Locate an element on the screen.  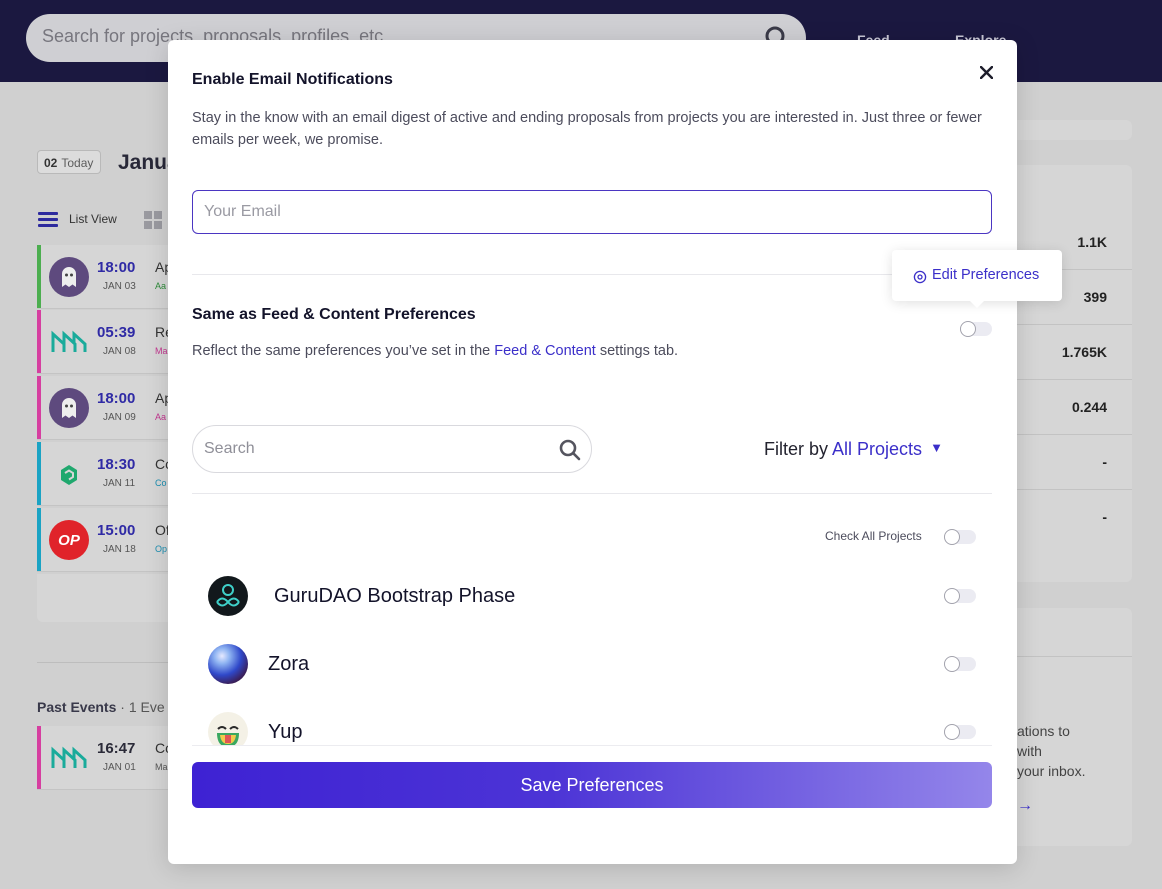
optimism-logo-icon: OP is located at coordinates (69, 540).